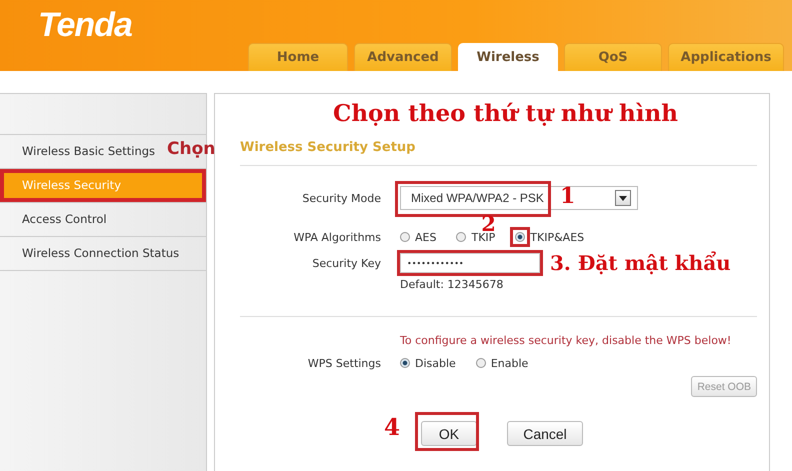  Describe the element at coordinates (509, 363) in the screenshot. I see `option-label: Enable` at that location.